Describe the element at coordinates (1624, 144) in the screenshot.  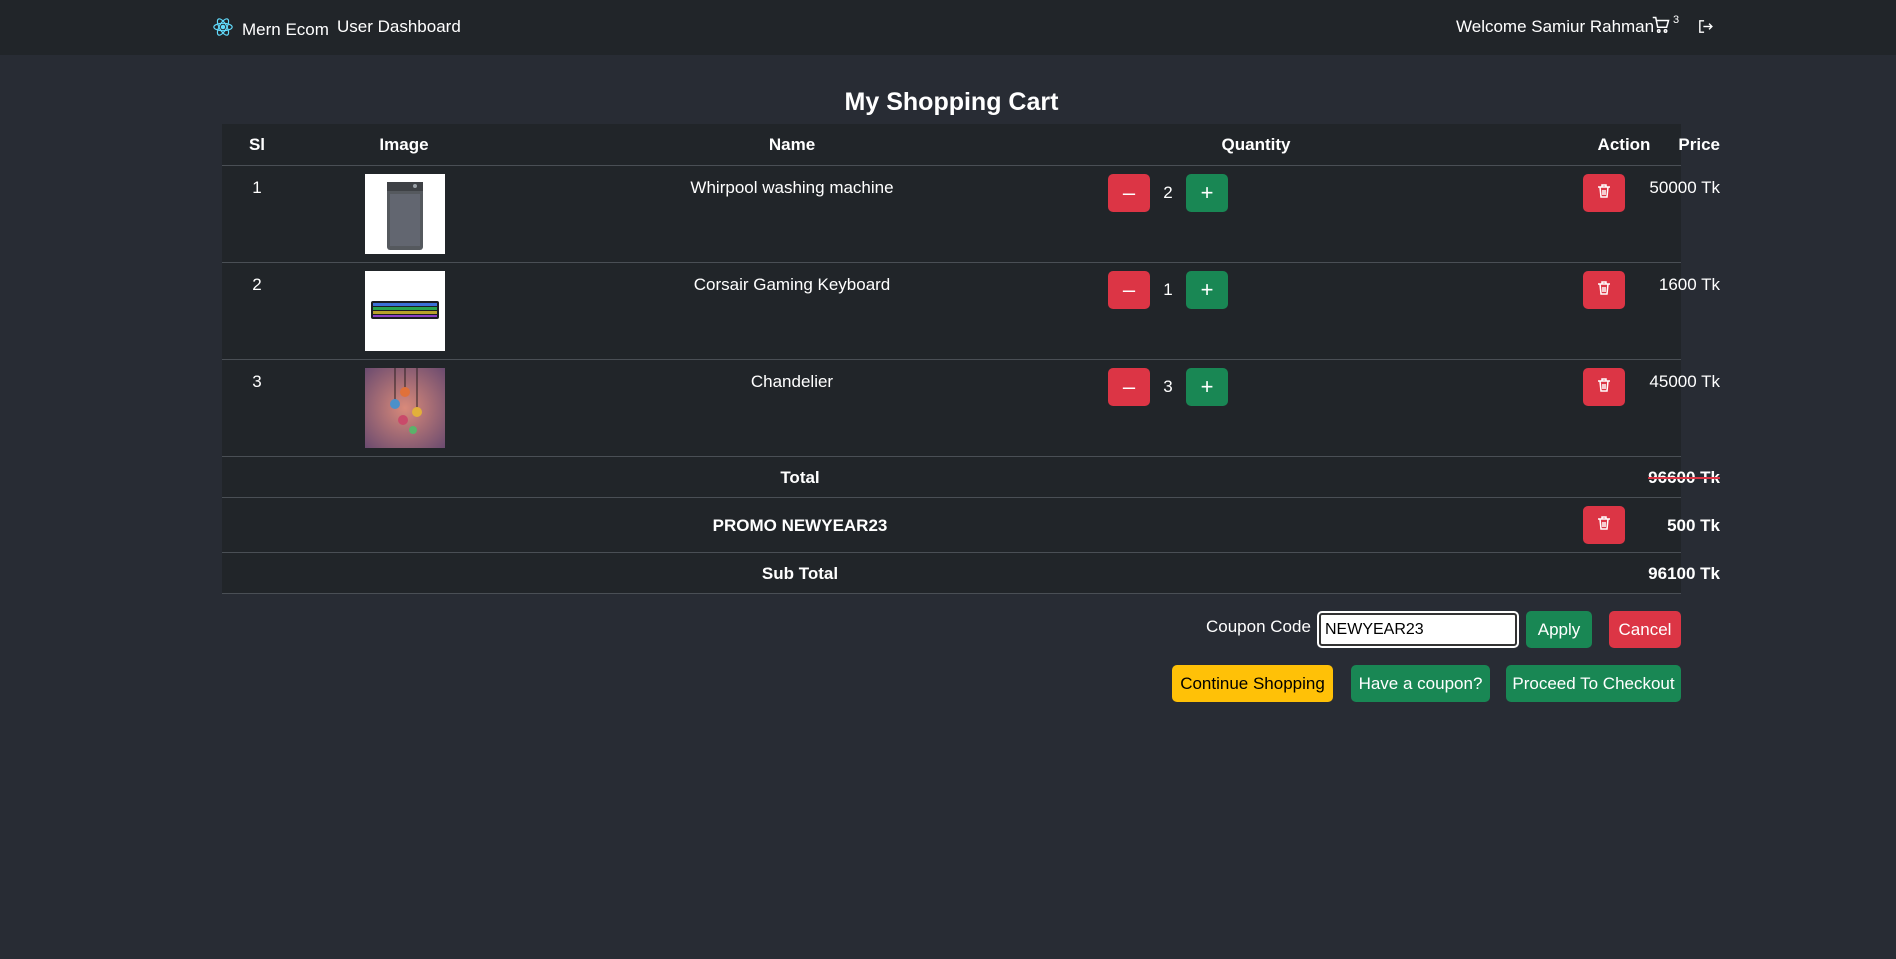
I see `header-action: Action` at that location.